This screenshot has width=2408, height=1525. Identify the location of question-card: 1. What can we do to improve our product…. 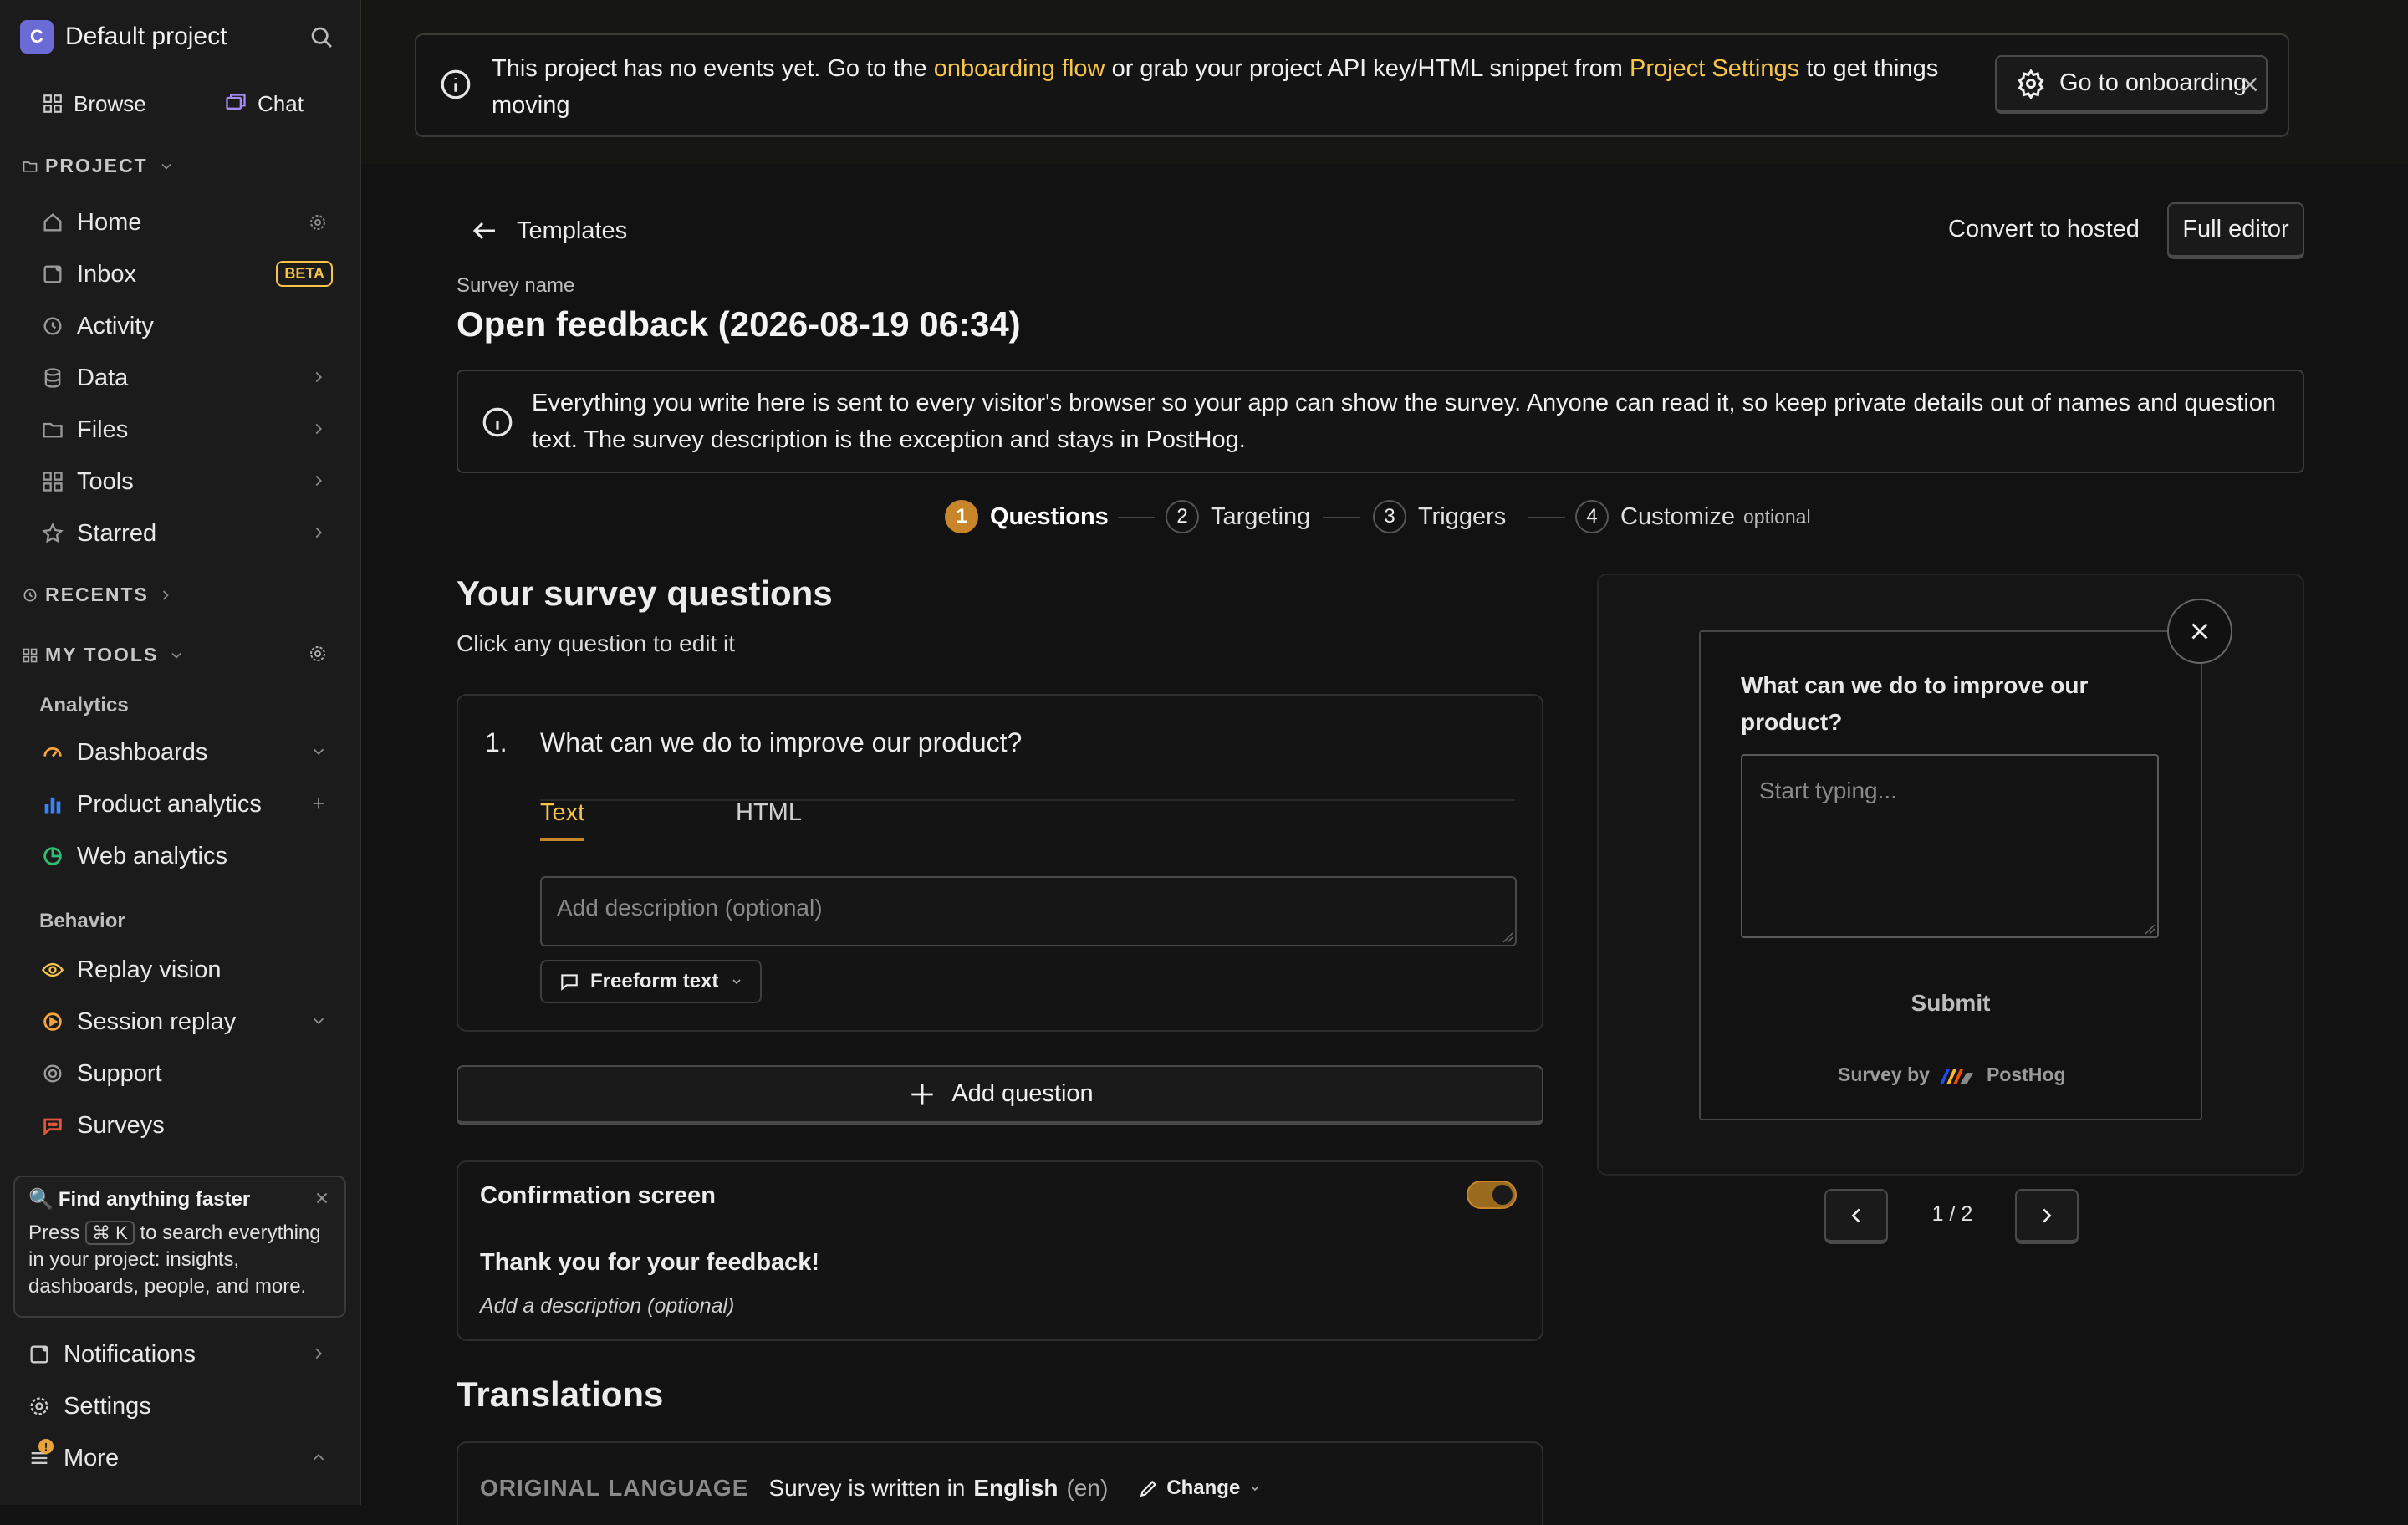
(1000, 863).